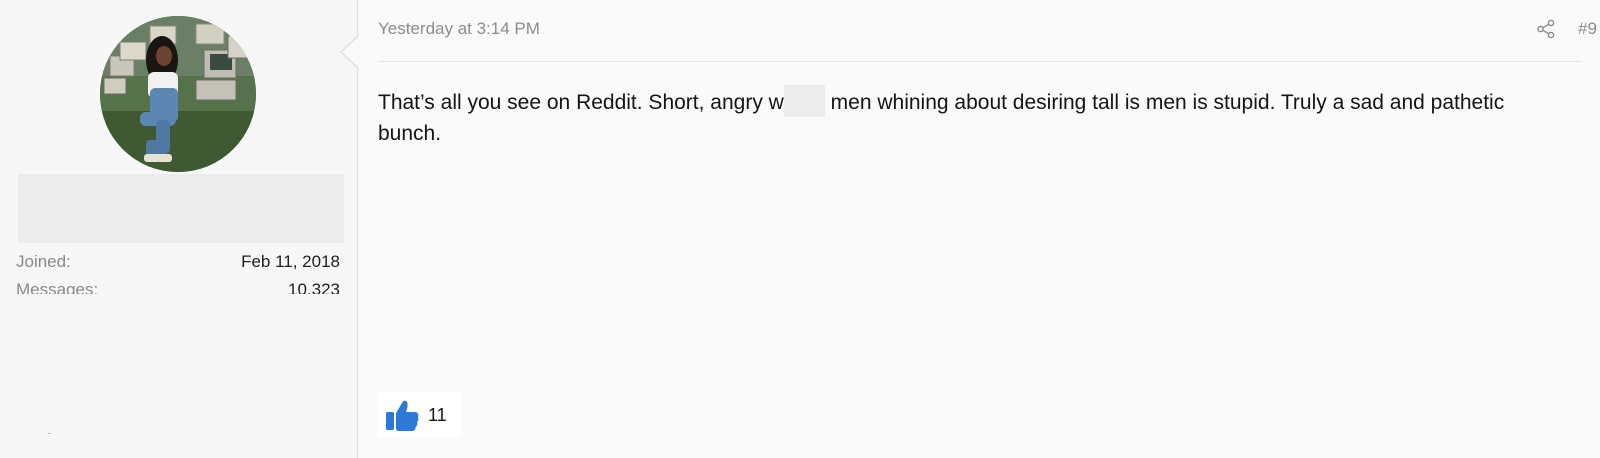 The image size is (1600, 458). I want to click on thumbs-up-icon, so click(402, 415).